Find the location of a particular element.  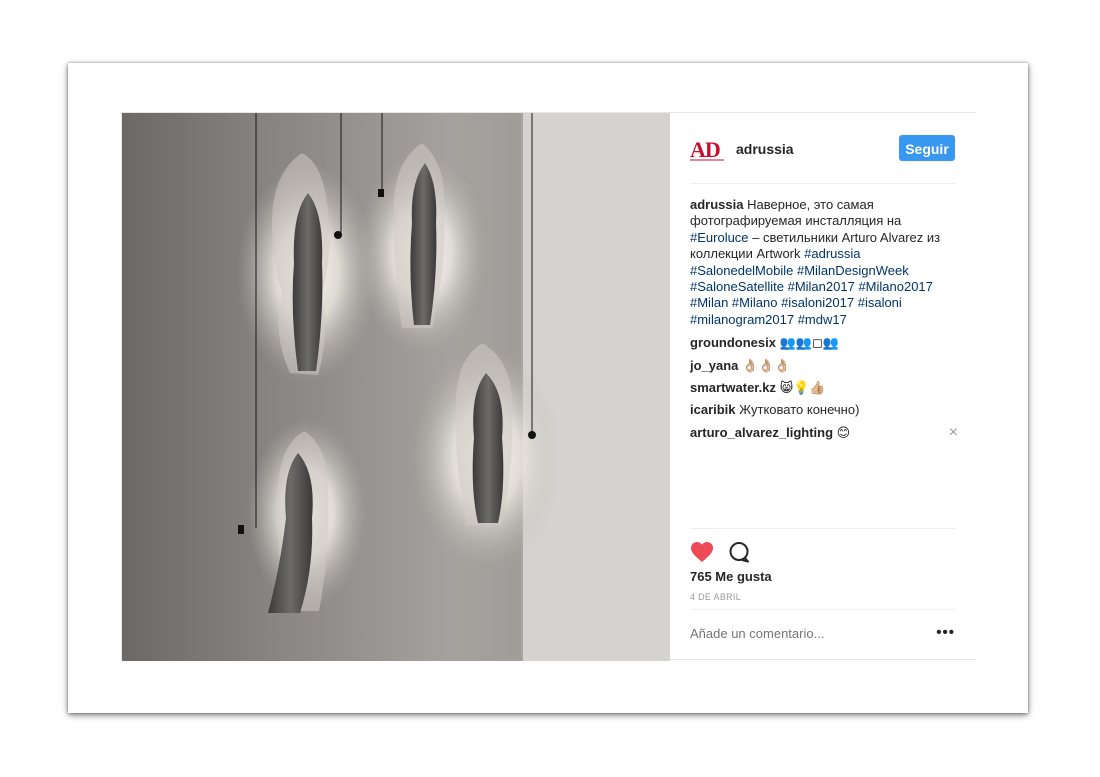

hashtag-link: #SaloneSatellite is located at coordinates (737, 286).